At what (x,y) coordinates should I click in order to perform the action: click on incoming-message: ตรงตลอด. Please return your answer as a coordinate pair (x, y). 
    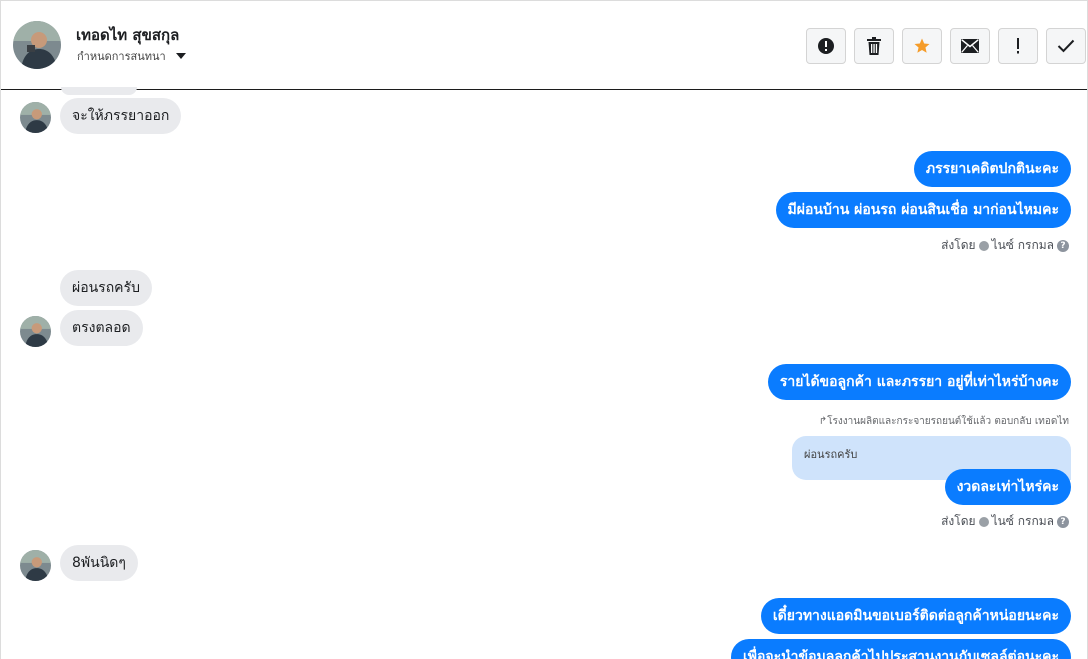
    Looking at the image, I should click on (101, 328).